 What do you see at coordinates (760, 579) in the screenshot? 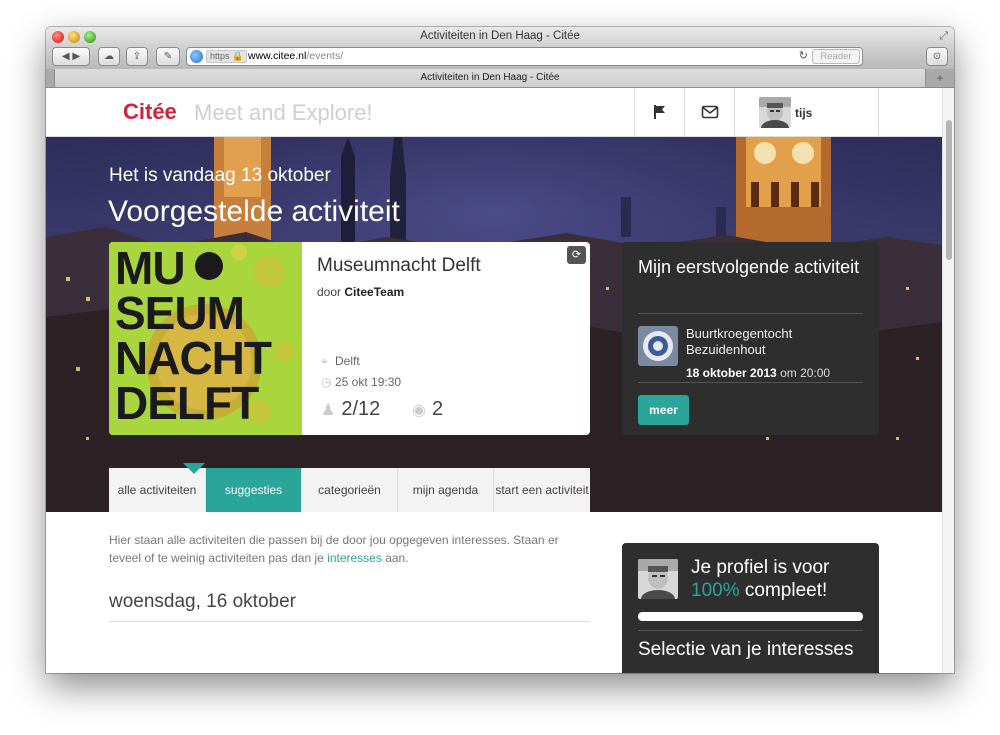
I see `profile-completion-text: Je profiel is voor 100% compleet!` at bounding box center [760, 579].